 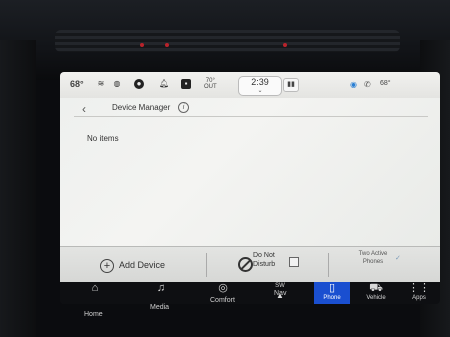 What do you see at coordinates (222, 300) in the screenshot?
I see `nav-comfort-label: Comfort` at bounding box center [222, 300].